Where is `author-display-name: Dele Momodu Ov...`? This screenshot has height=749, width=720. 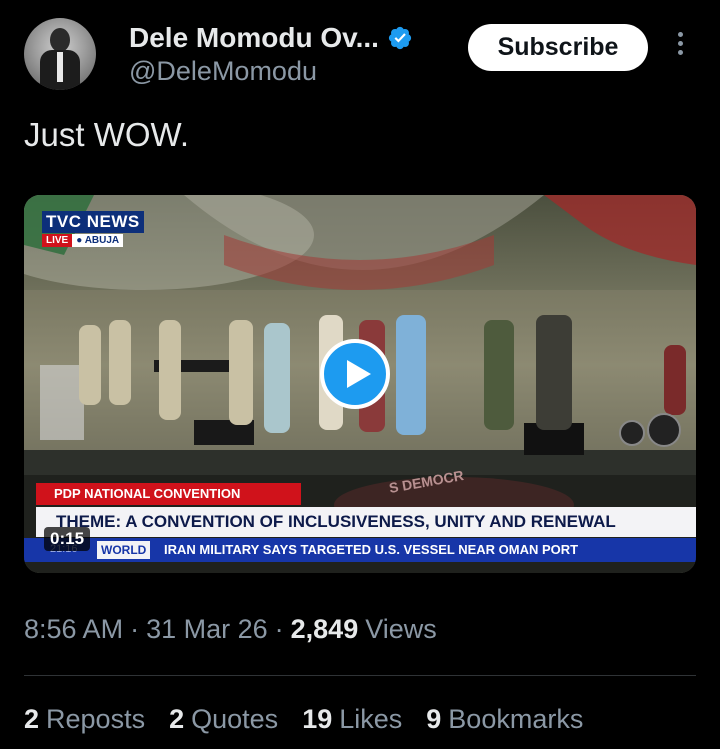 author-display-name: Dele Momodu Ov... is located at coordinates (254, 38).